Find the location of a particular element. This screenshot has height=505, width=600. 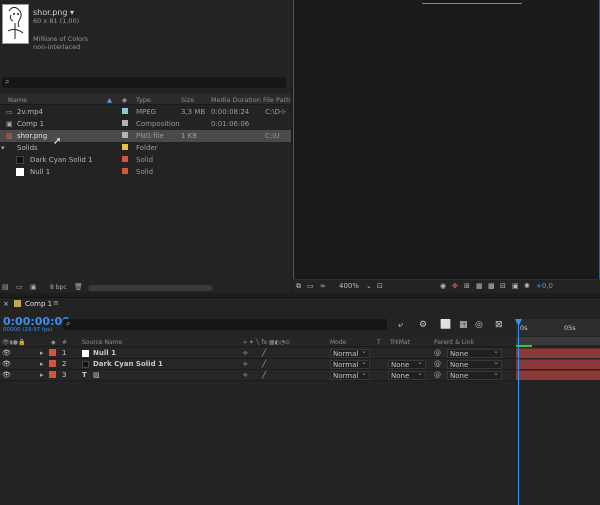

time-ruler: 0s 05s is located at coordinates (558, 327).